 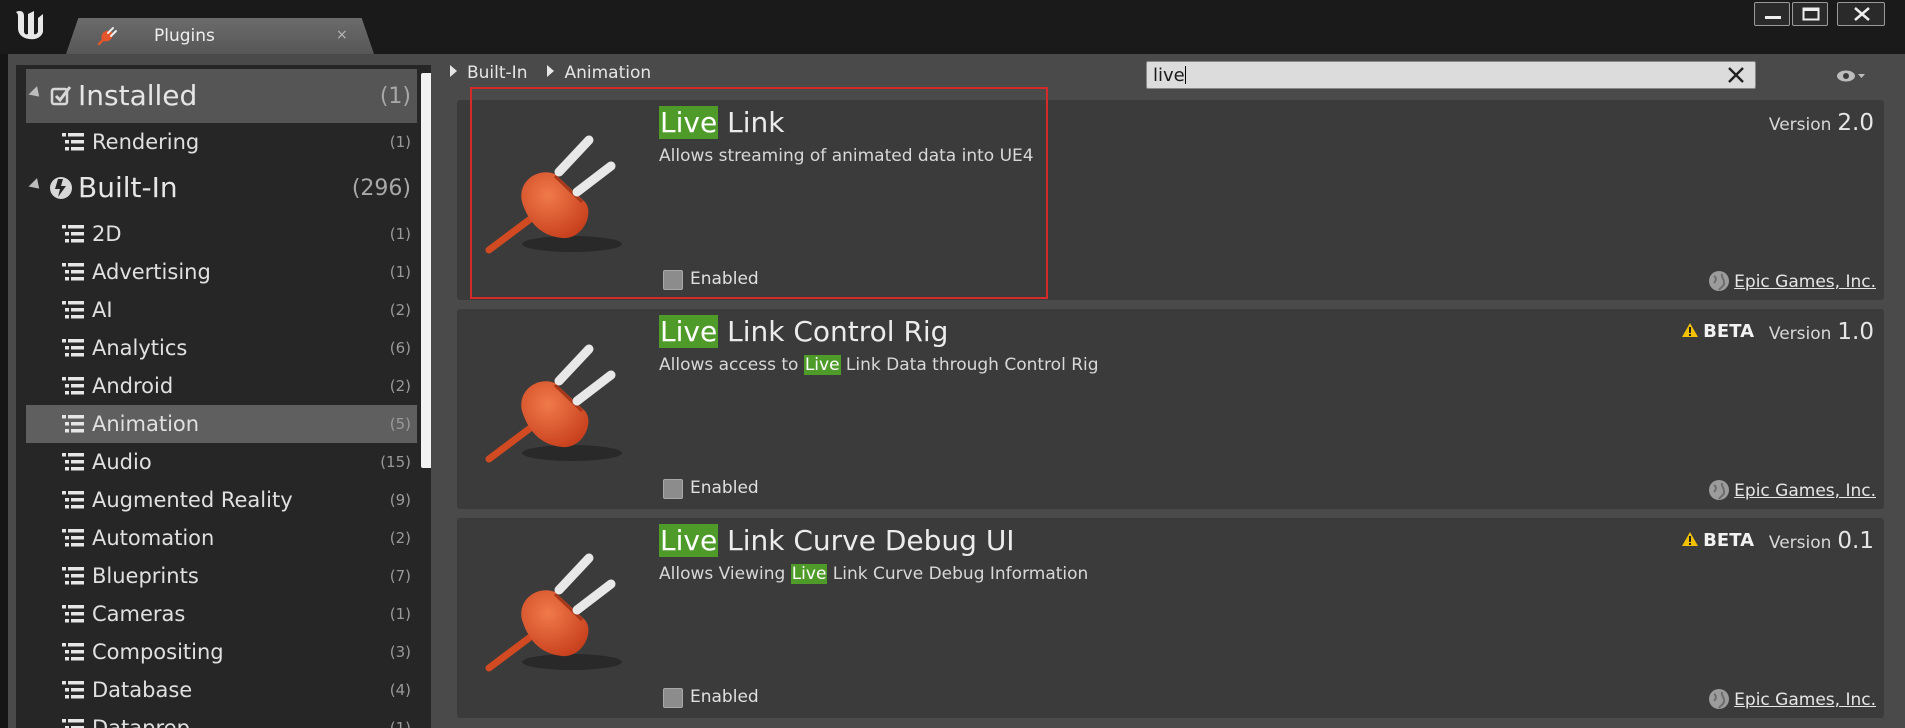 What do you see at coordinates (221, 718) in the screenshot?
I see `sidebar-item-dataprep: Dataprep (1)` at bounding box center [221, 718].